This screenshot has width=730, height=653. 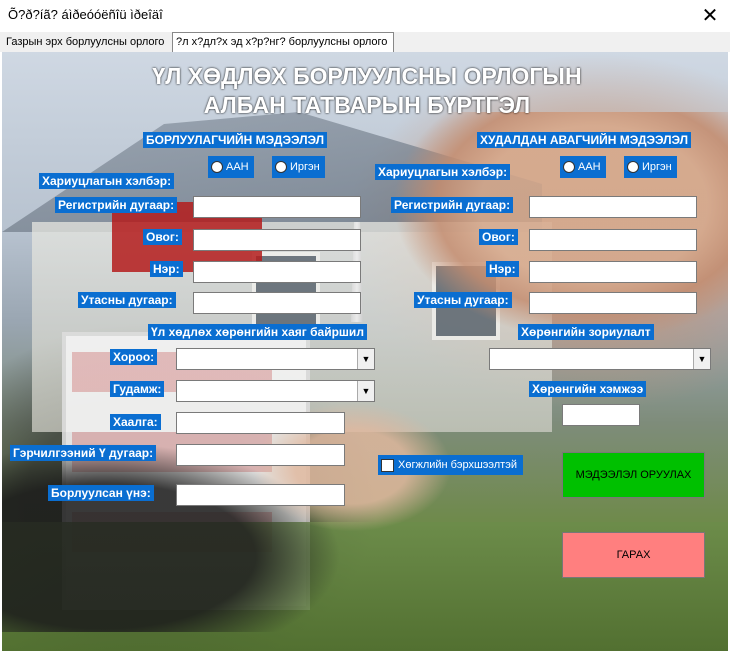 I want to click on buyer-type-label: Хариуцлагын хэлбэр:, so click(x=443, y=172).